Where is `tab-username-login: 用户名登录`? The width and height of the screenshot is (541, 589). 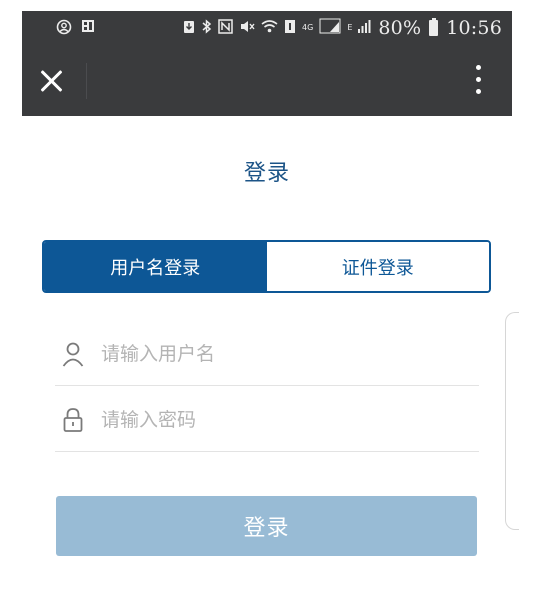 tab-username-login: 用户名登录 is located at coordinates (155, 266).